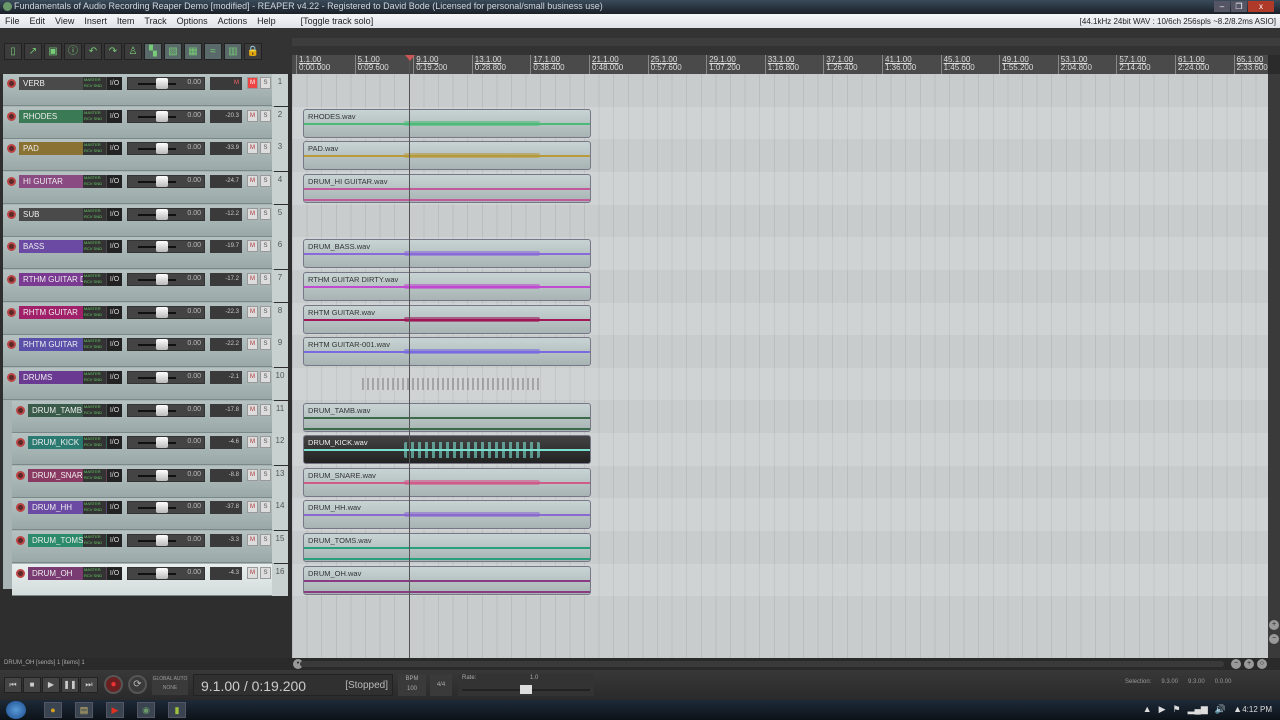 This screenshot has height=720, width=1280. I want to click on go-to-start-button: ⏮, so click(13, 685).